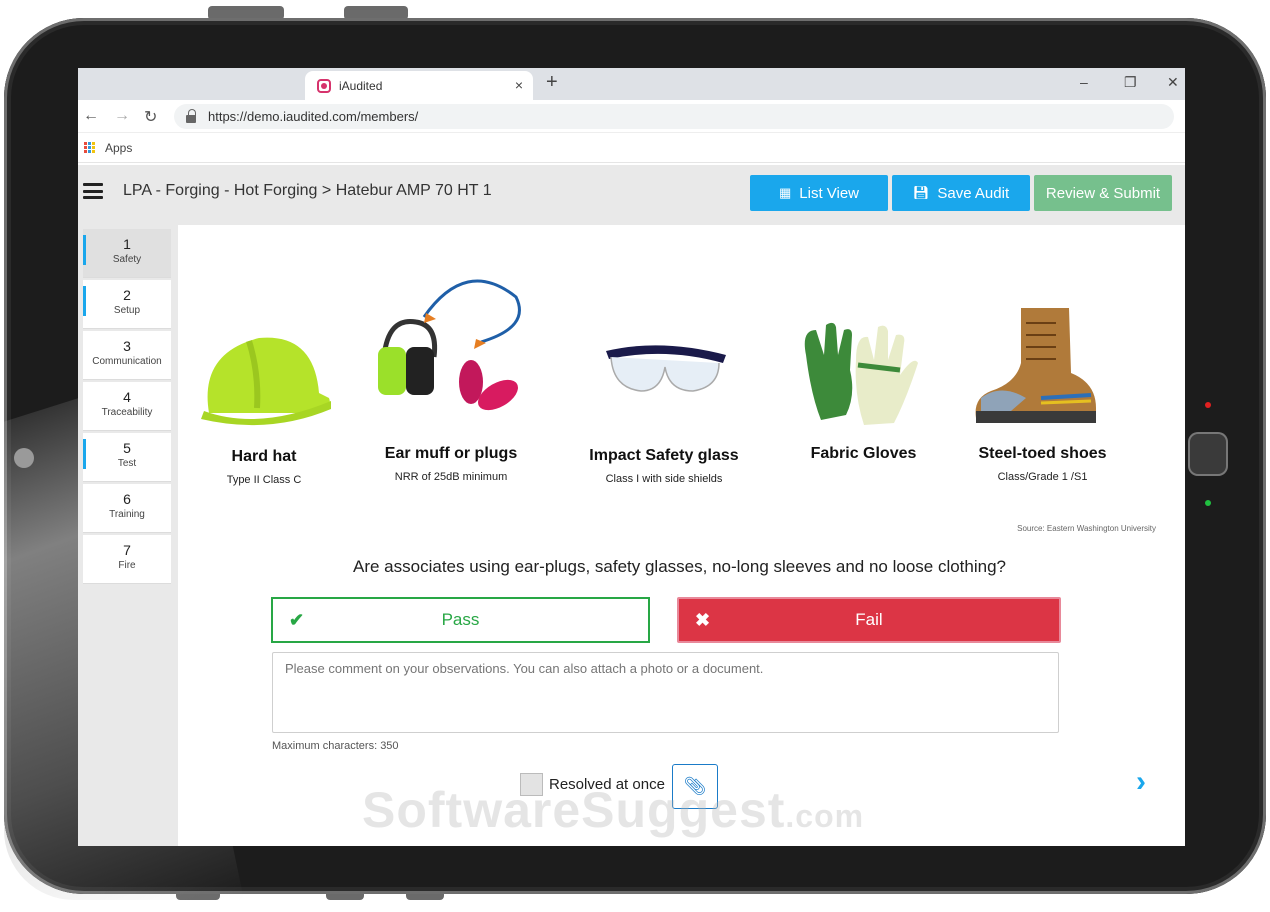  I want to click on step-communication: 3 Communication, so click(127, 355).